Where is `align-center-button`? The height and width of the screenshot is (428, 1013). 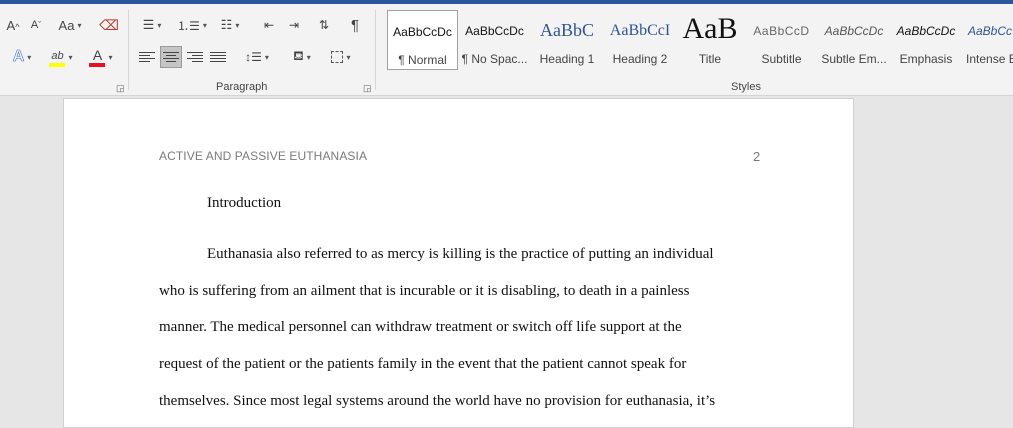
align-center-button is located at coordinates (171, 57).